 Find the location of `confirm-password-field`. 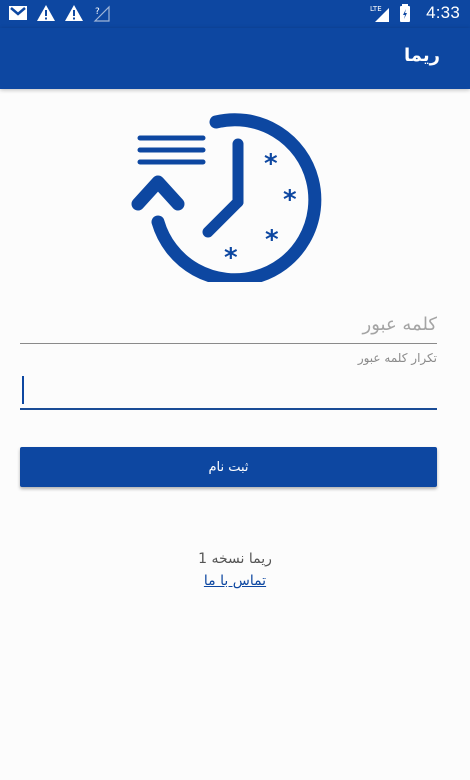

confirm-password-field is located at coordinates (228, 392).